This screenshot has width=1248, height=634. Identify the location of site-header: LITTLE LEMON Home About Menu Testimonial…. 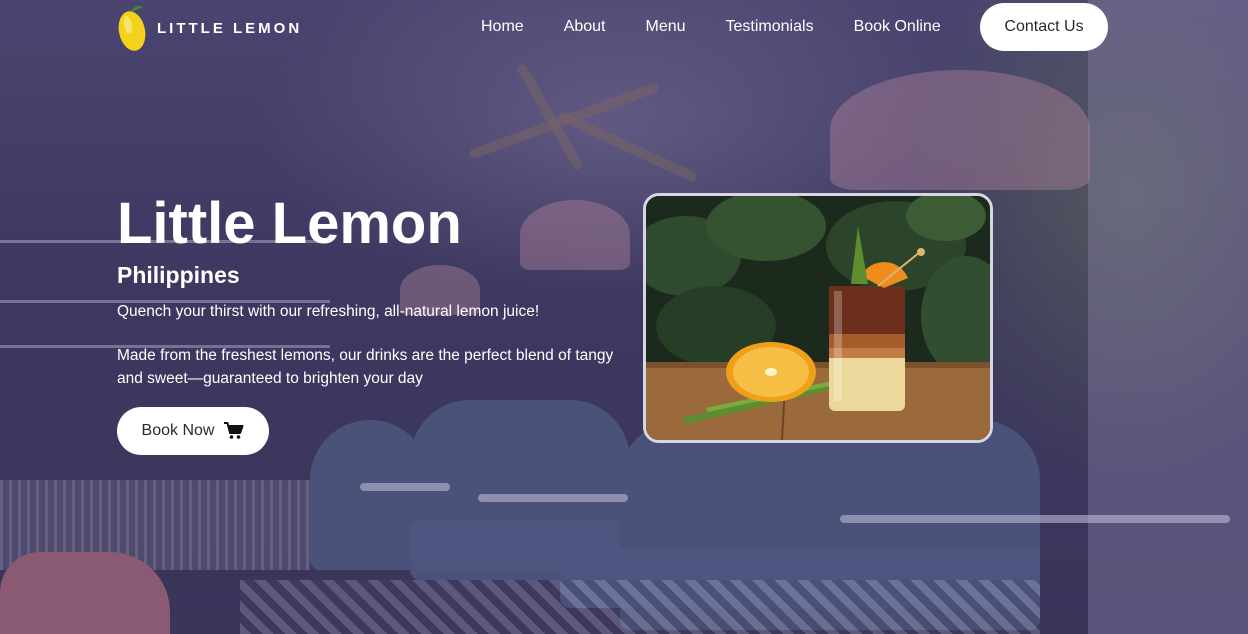
(624, 28).